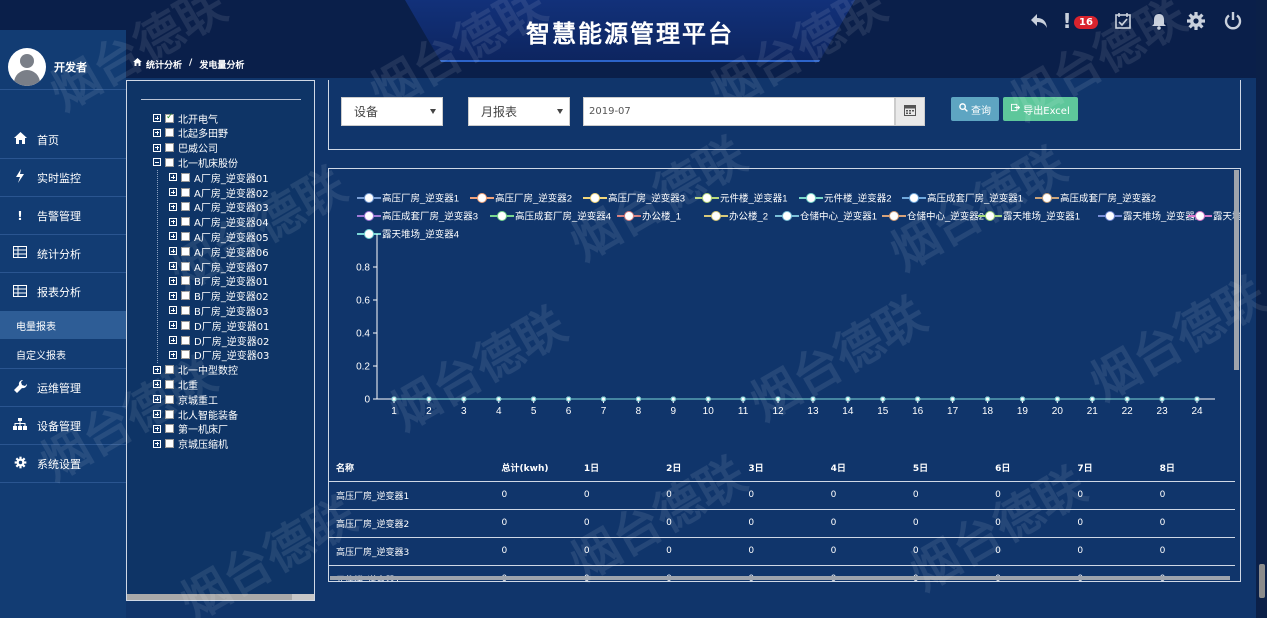 The height and width of the screenshot is (618, 1267). Describe the element at coordinates (219, 192) in the screenshot. I see `tree-node: A厂房_逆变器02` at that location.